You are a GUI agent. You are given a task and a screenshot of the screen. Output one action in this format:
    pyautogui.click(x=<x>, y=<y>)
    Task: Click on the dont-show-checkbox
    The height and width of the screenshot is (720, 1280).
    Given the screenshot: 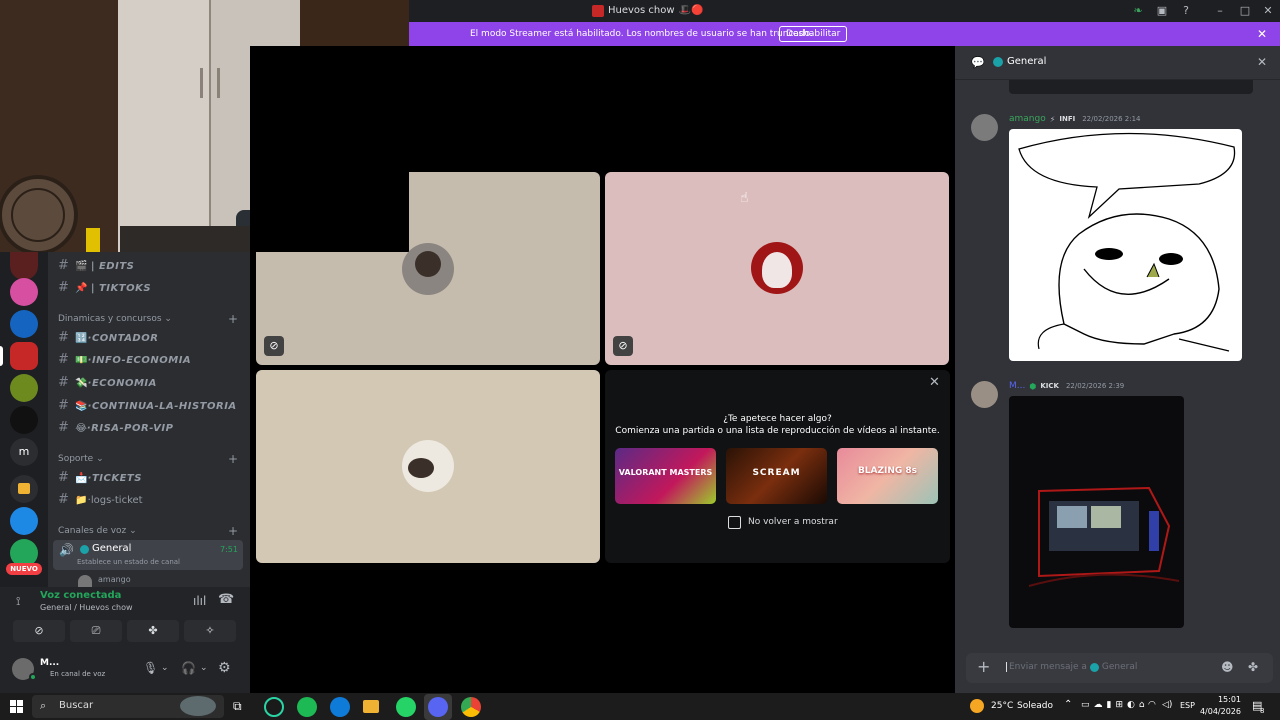 What is the action you would take?
    pyautogui.click(x=734, y=522)
    